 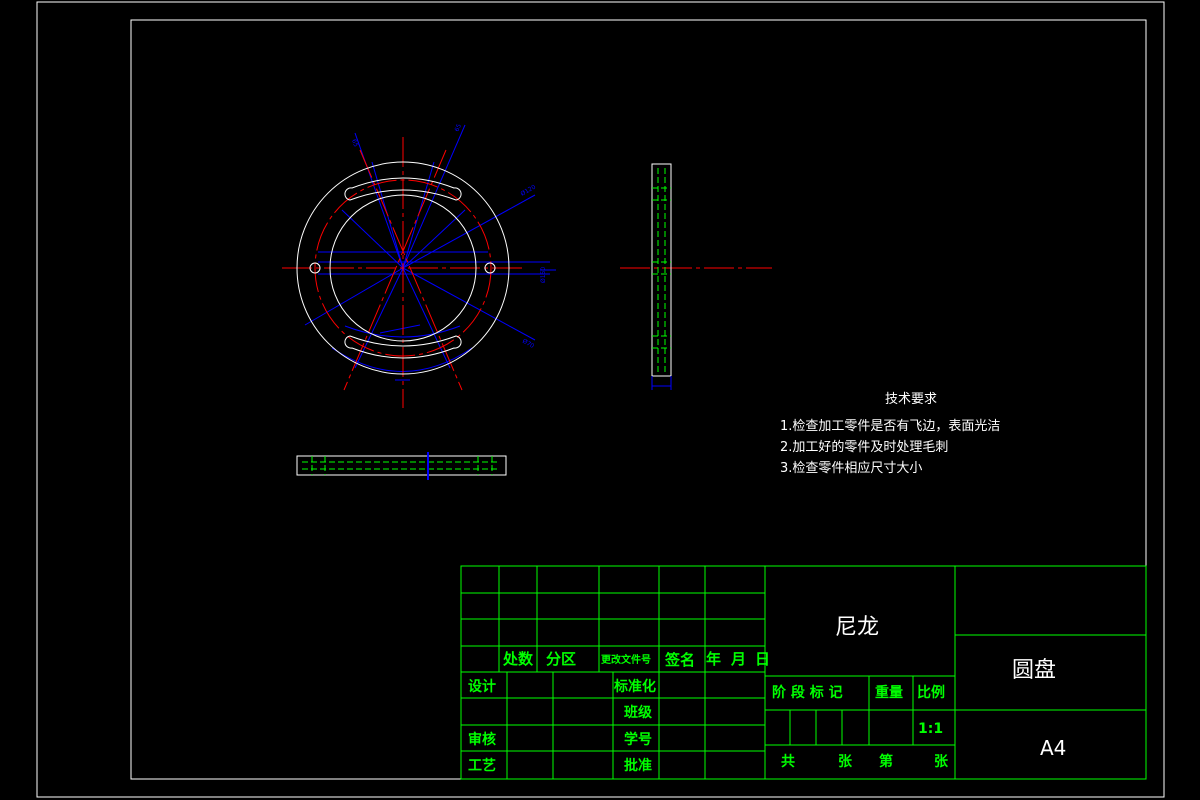 What do you see at coordinates (696, 276) in the screenshot?
I see `side-view` at bounding box center [696, 276].